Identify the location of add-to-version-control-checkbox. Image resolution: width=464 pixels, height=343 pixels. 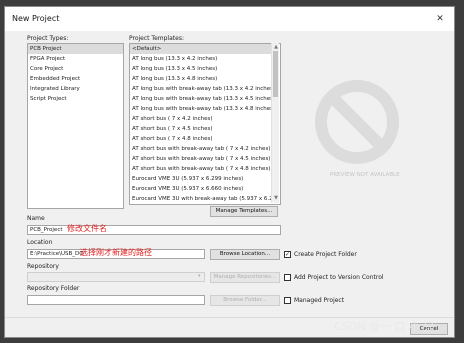
(287, 277).